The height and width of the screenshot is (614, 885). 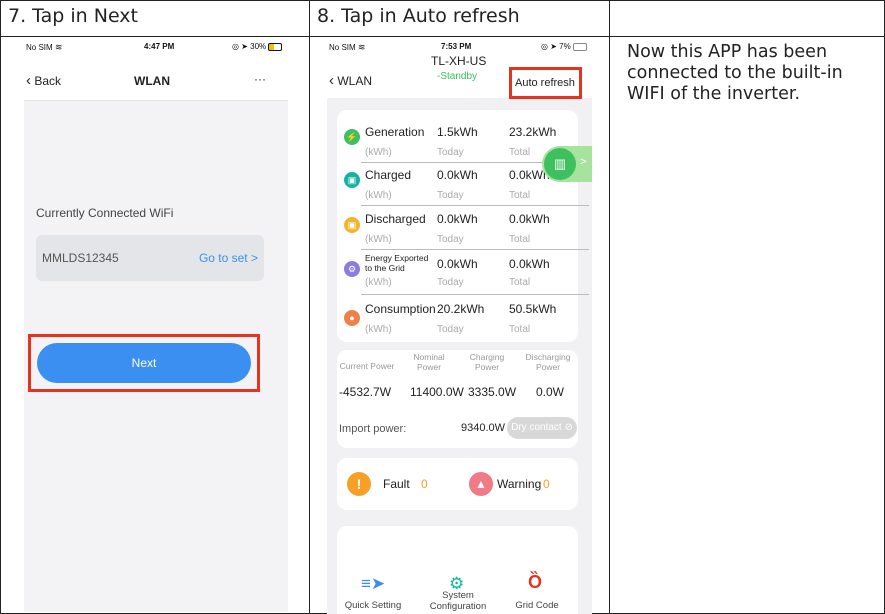 What do you see at coordinates (352, 225) in the screenshot?
I see `discharged-icon: ▣` at bounding box center [352, 225].